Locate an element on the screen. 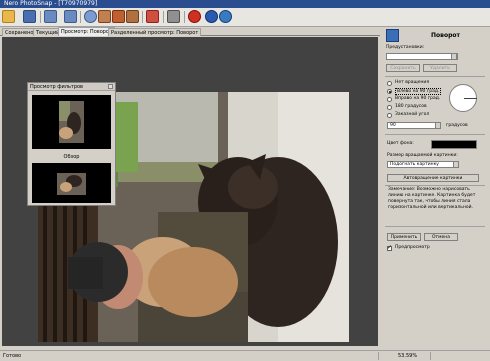  preview-checkbox is located at coordinates (389, 247).